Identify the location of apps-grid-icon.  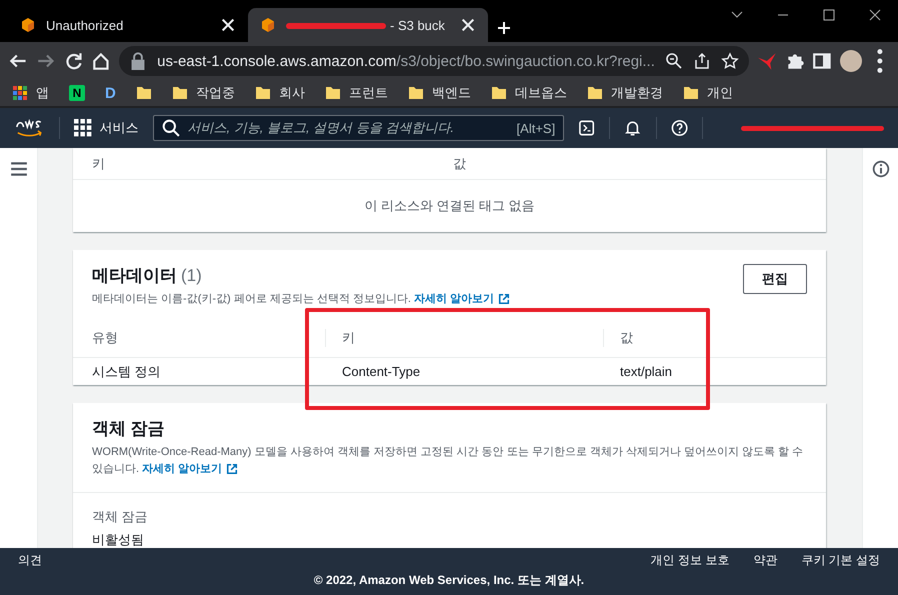
(20, 93).